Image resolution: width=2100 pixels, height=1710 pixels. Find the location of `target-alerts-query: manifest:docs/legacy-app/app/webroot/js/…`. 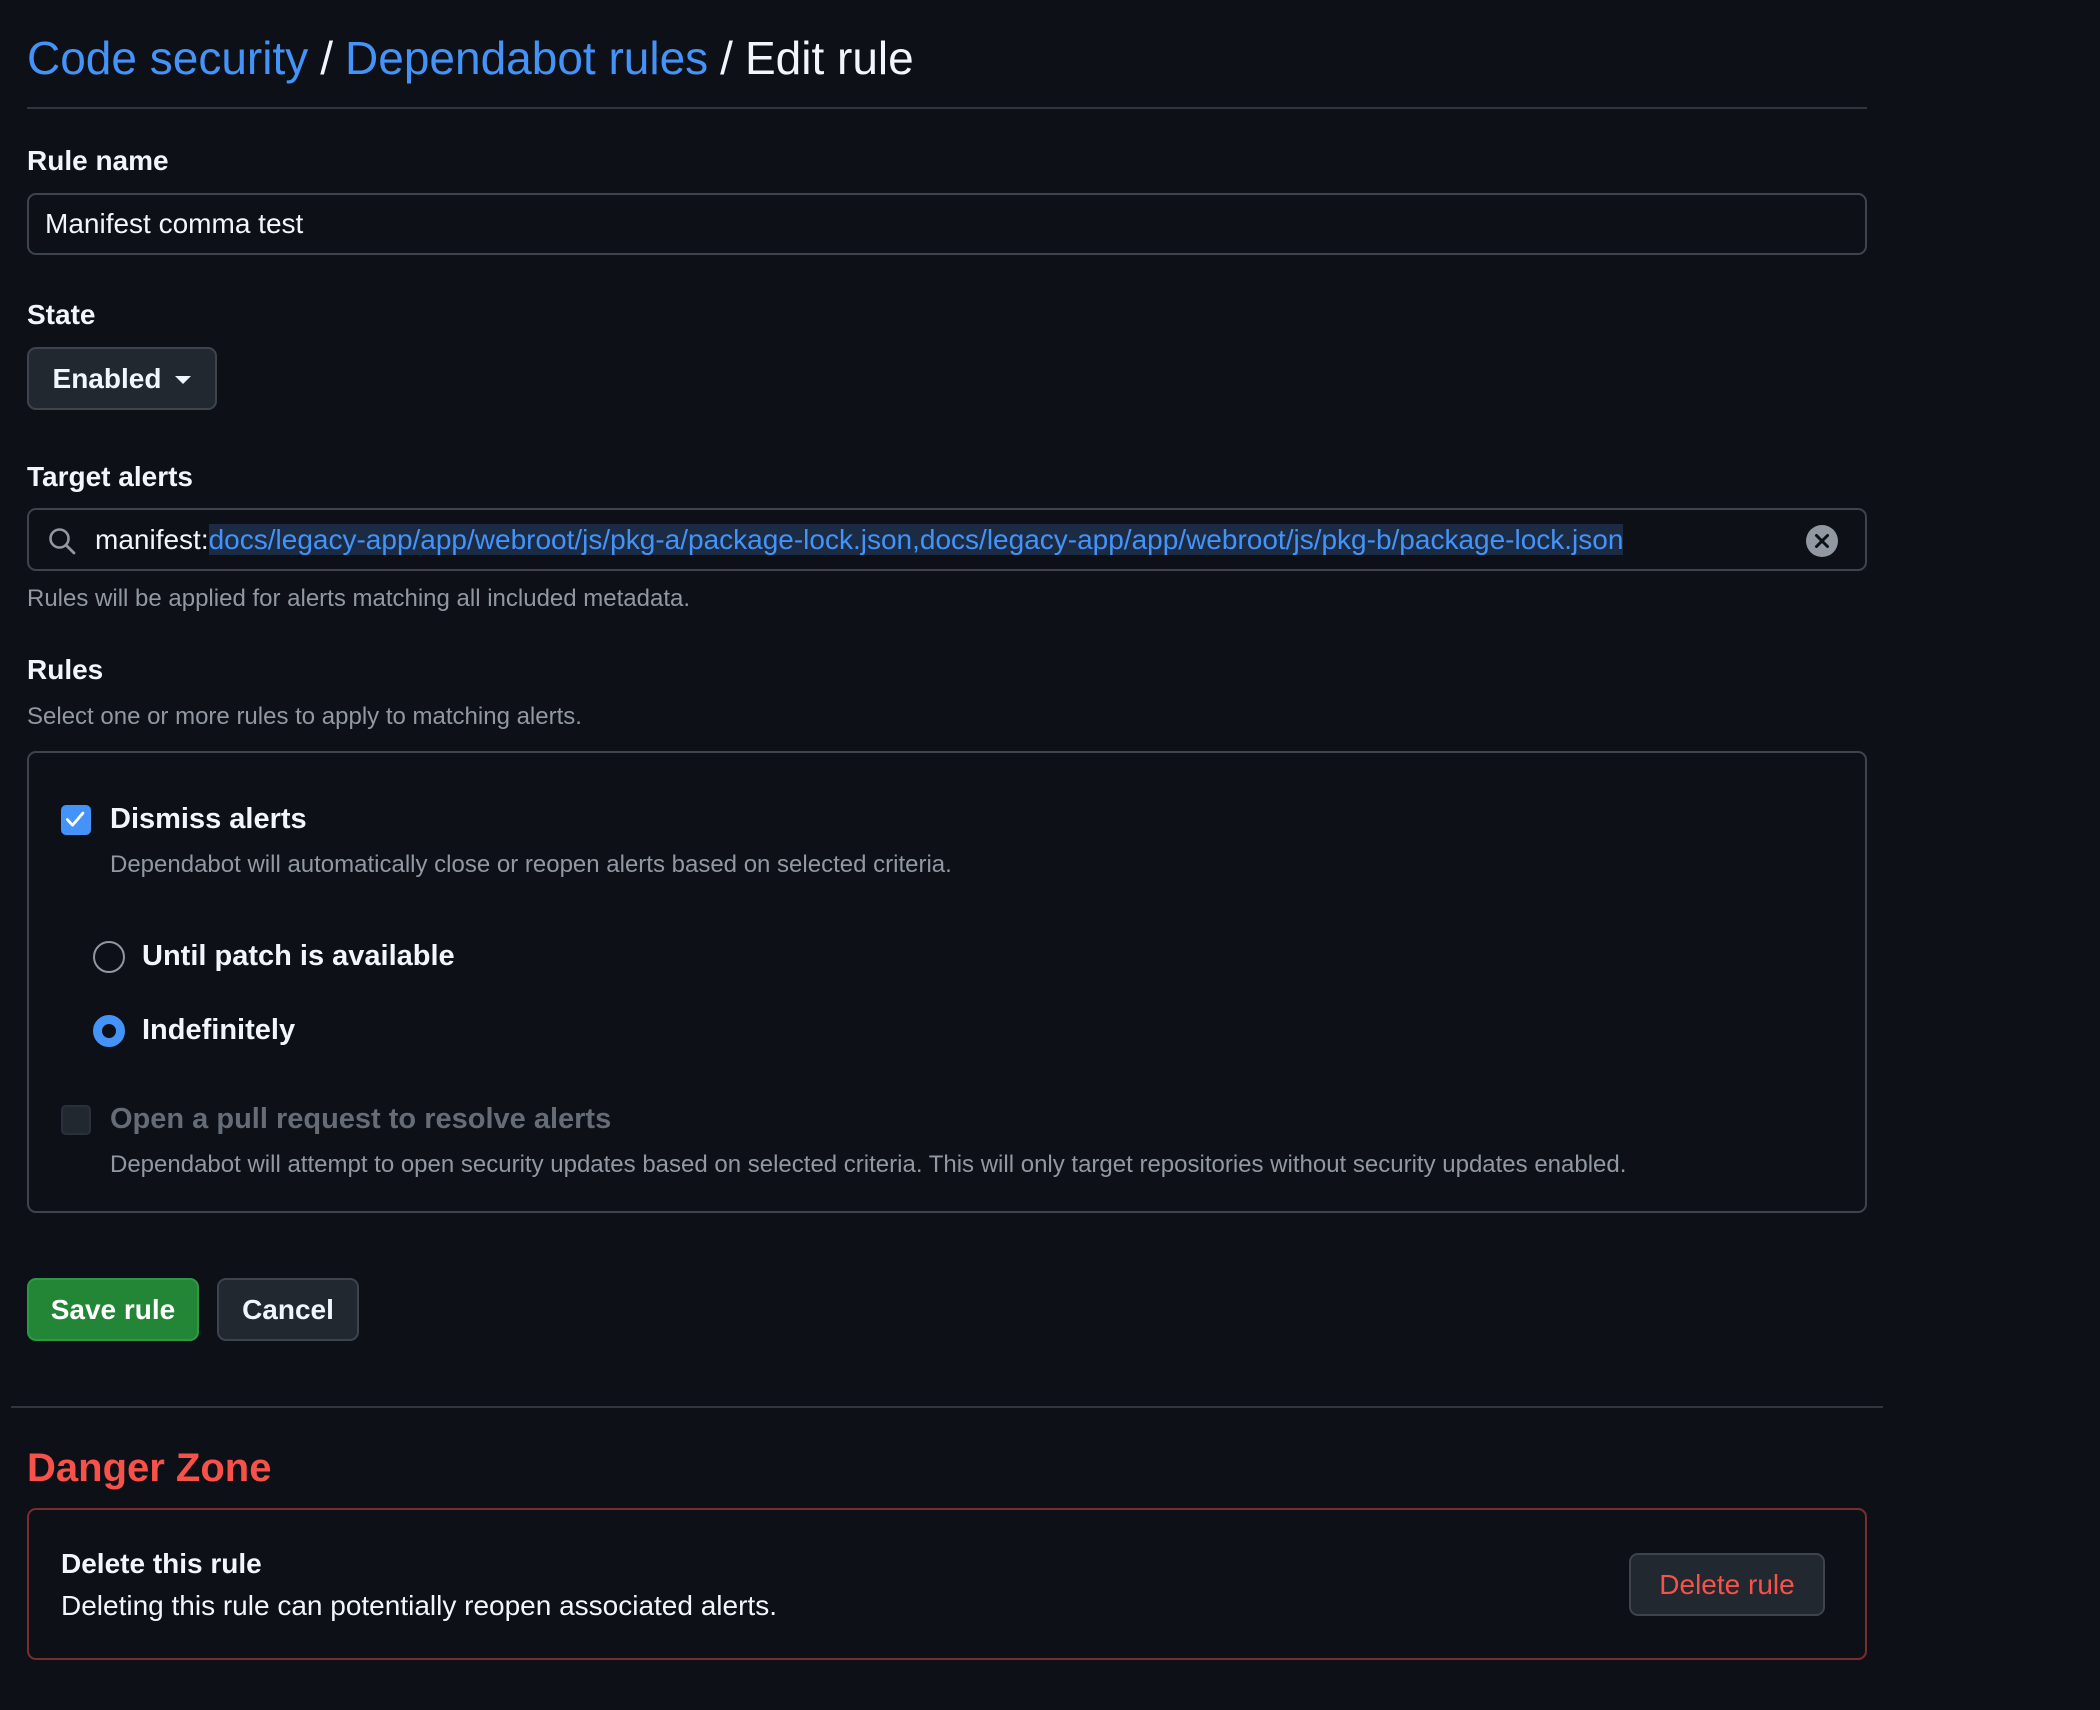

target-alerts-query: manifest:docs/legacy-app/app/webroot/js/… is located at coordinates (859, 539).